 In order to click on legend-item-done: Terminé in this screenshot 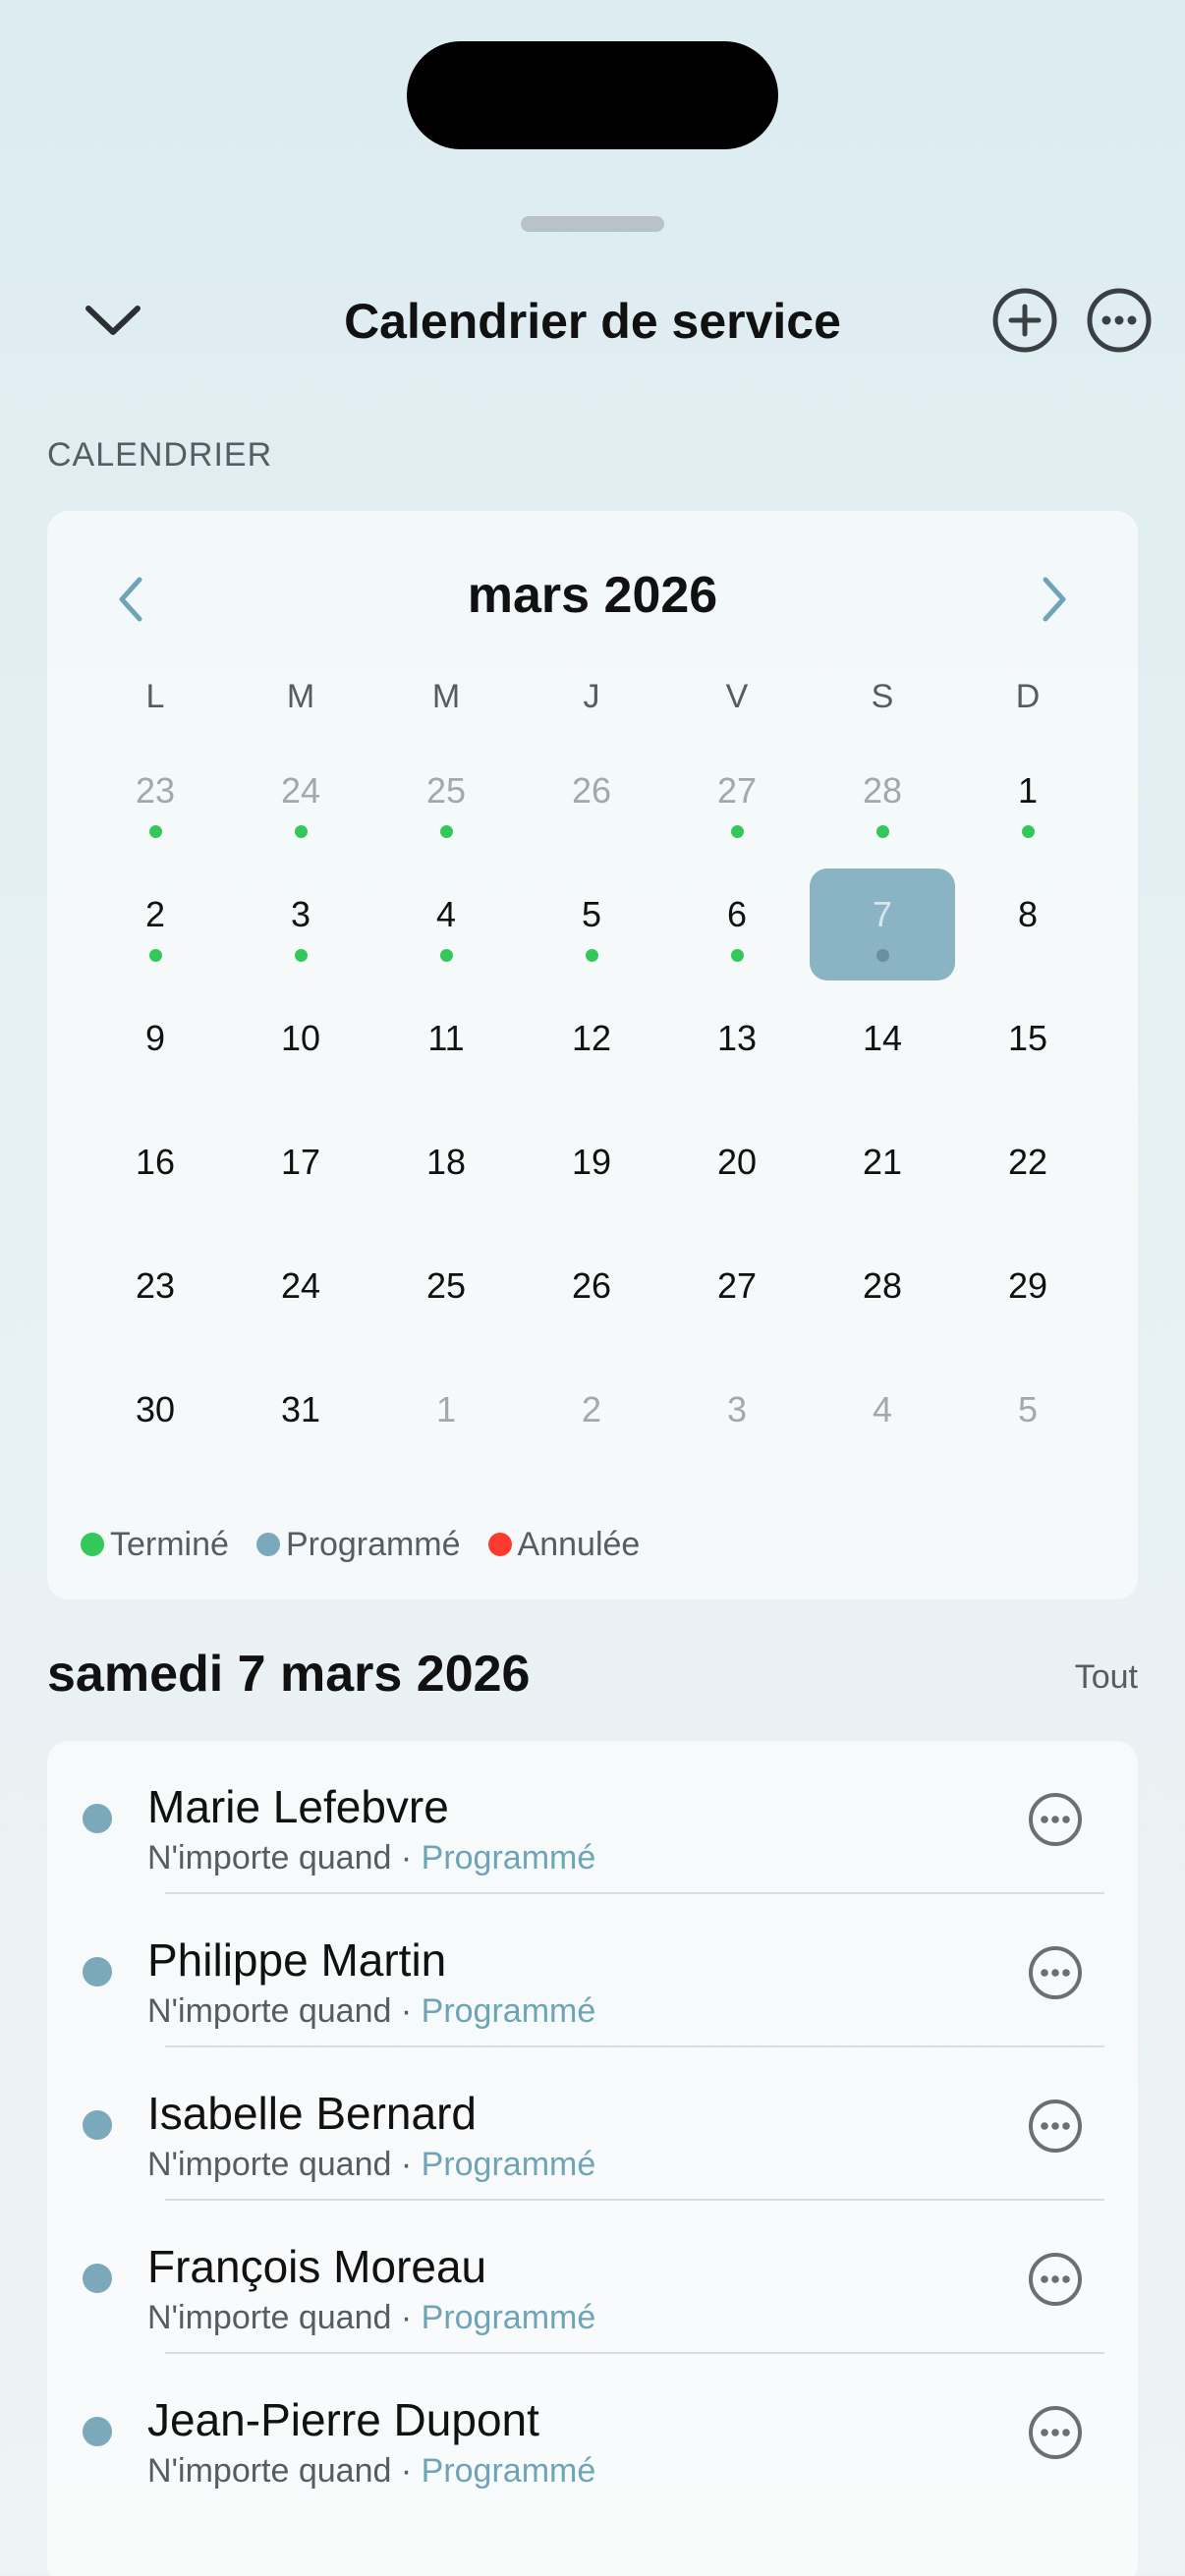, I will do `click(155, 1545)`.